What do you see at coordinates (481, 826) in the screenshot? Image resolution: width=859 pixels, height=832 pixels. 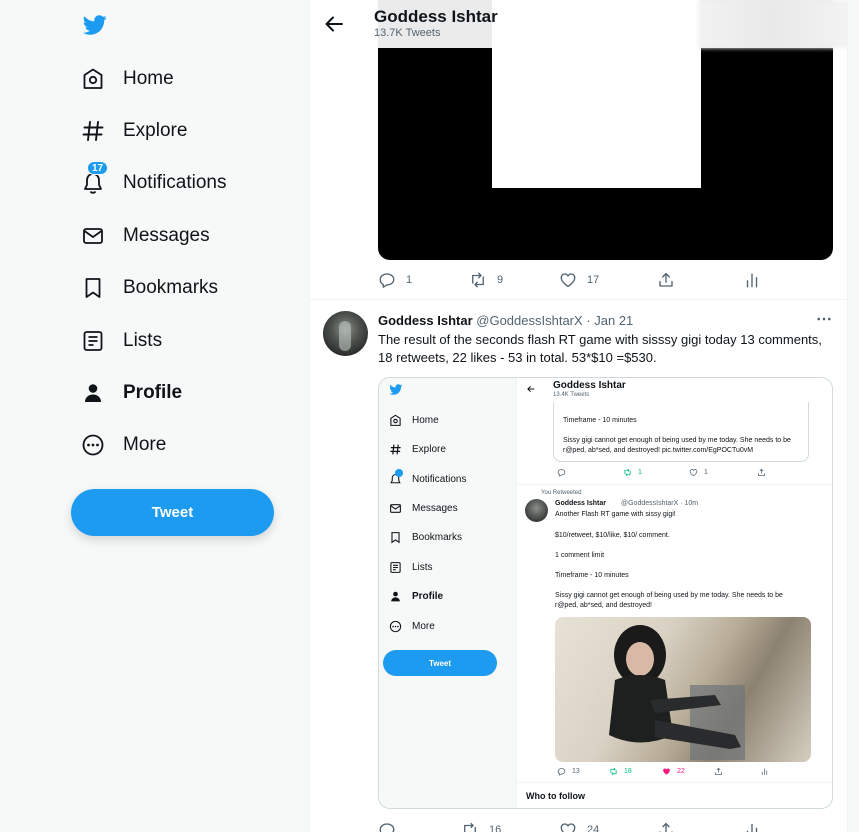 I see `retweet-button: 16` at bounding box center [481, 826].